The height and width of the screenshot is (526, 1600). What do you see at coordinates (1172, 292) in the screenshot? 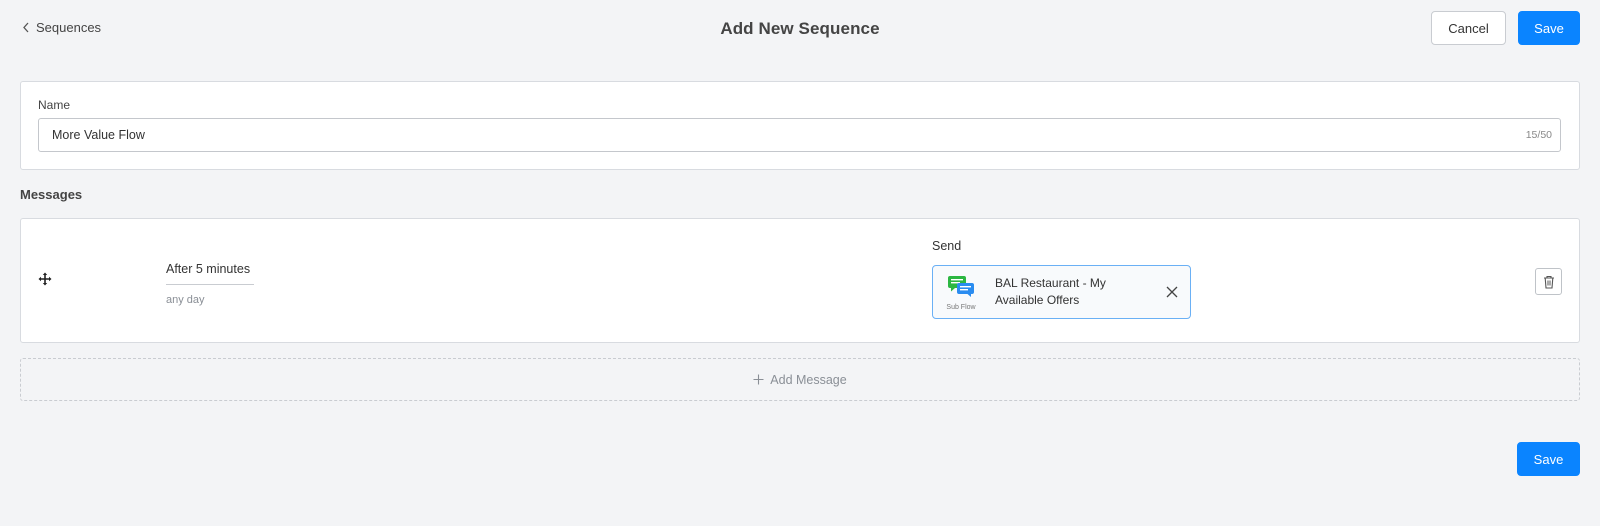
I see `close-icon` at bounding box center [1172, 292].